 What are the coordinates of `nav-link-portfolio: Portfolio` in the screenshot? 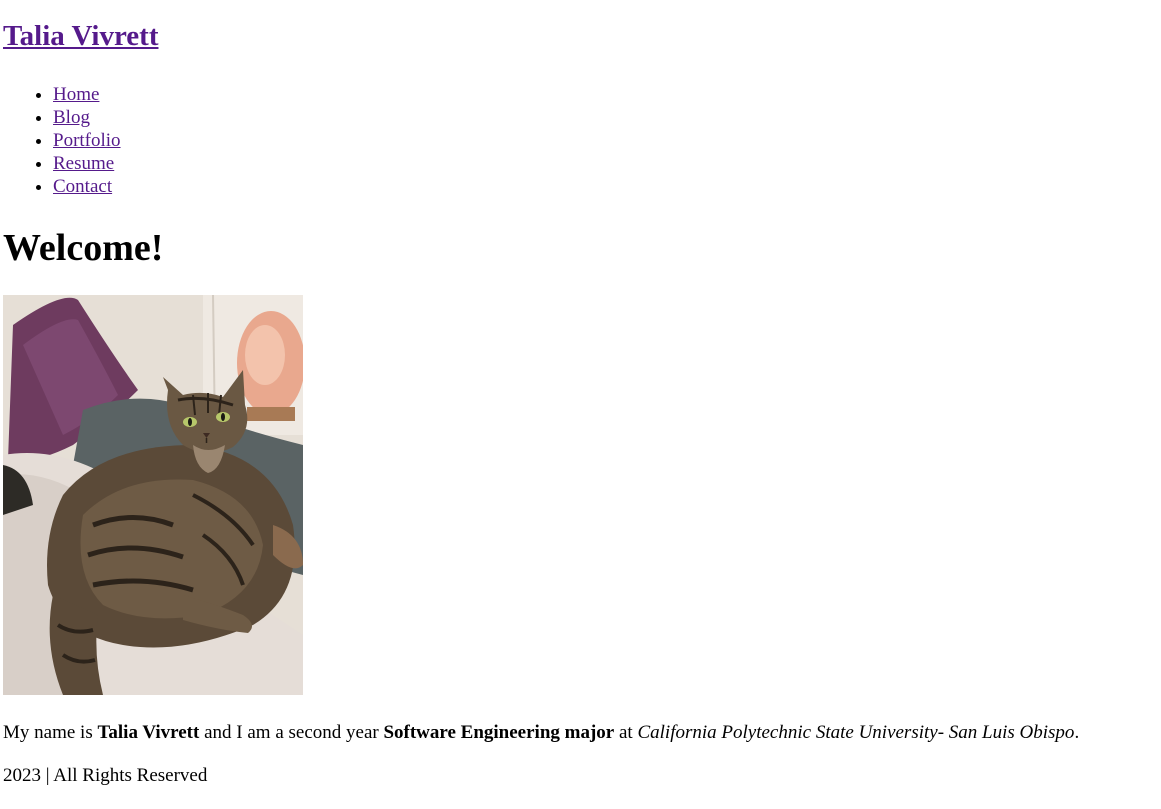 It's located at (87, 140).